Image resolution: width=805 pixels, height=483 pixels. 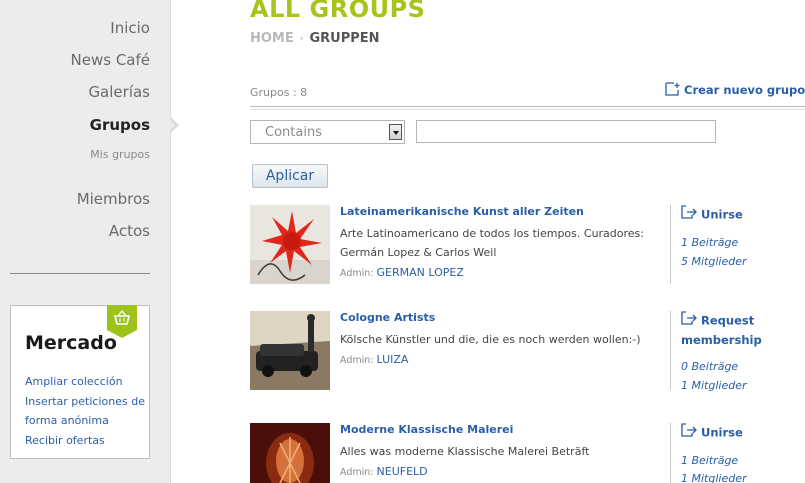 What do you see at coordinates (327, 132) in the screenshot?
I see `filter-mode-select: Contains` at bounding box center [327, 132].